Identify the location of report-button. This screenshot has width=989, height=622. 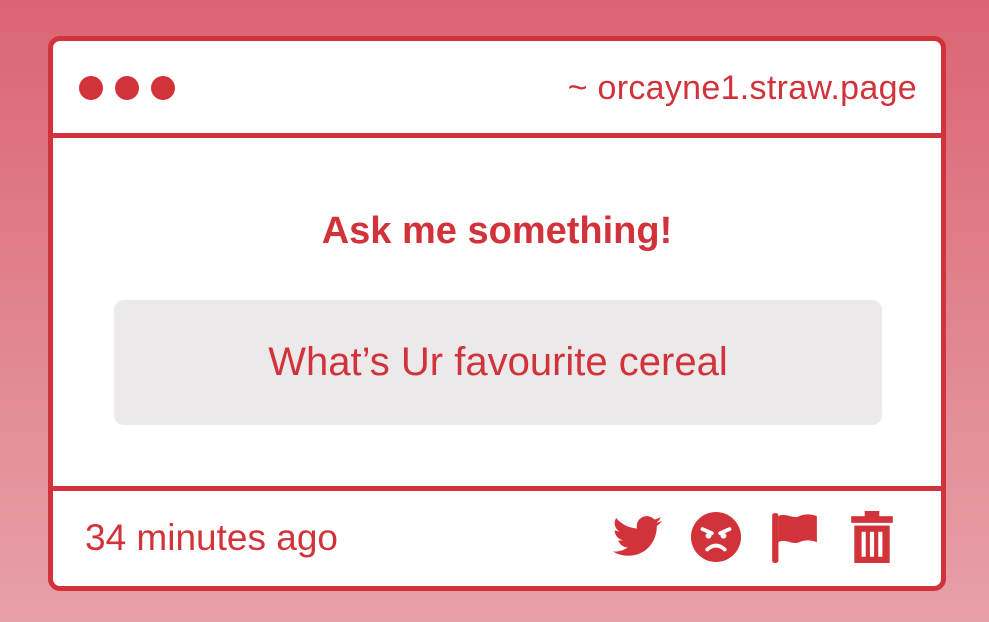
(794, 537).